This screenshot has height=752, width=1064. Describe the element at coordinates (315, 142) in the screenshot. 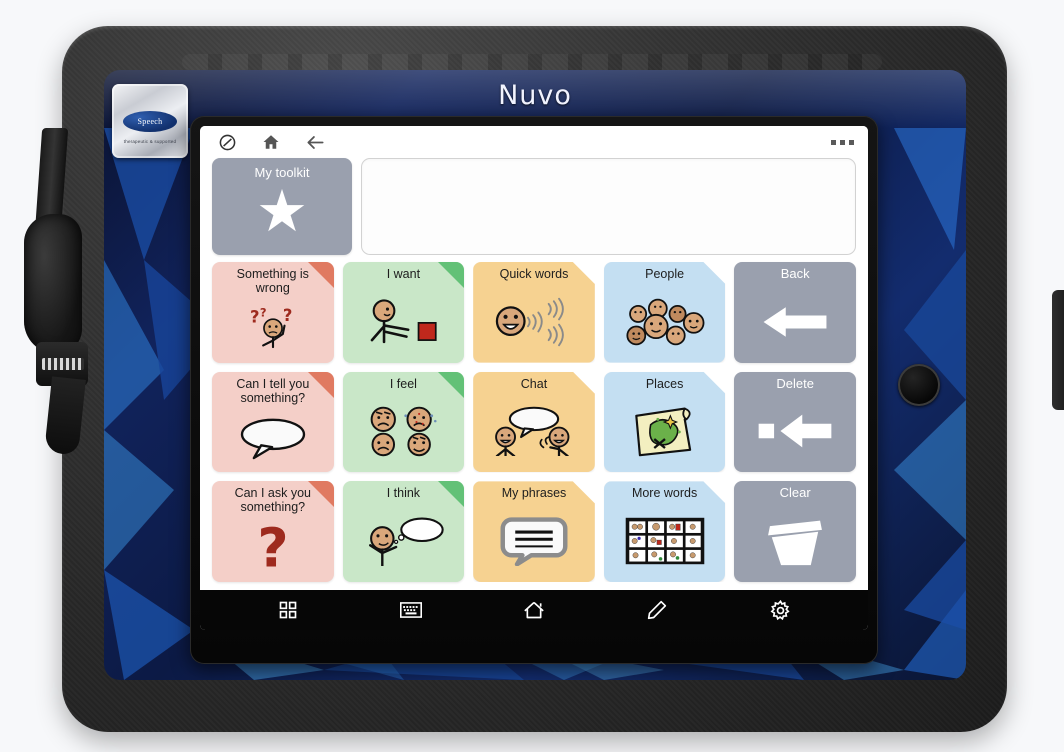

I see `back-arrow-icon` at that location.